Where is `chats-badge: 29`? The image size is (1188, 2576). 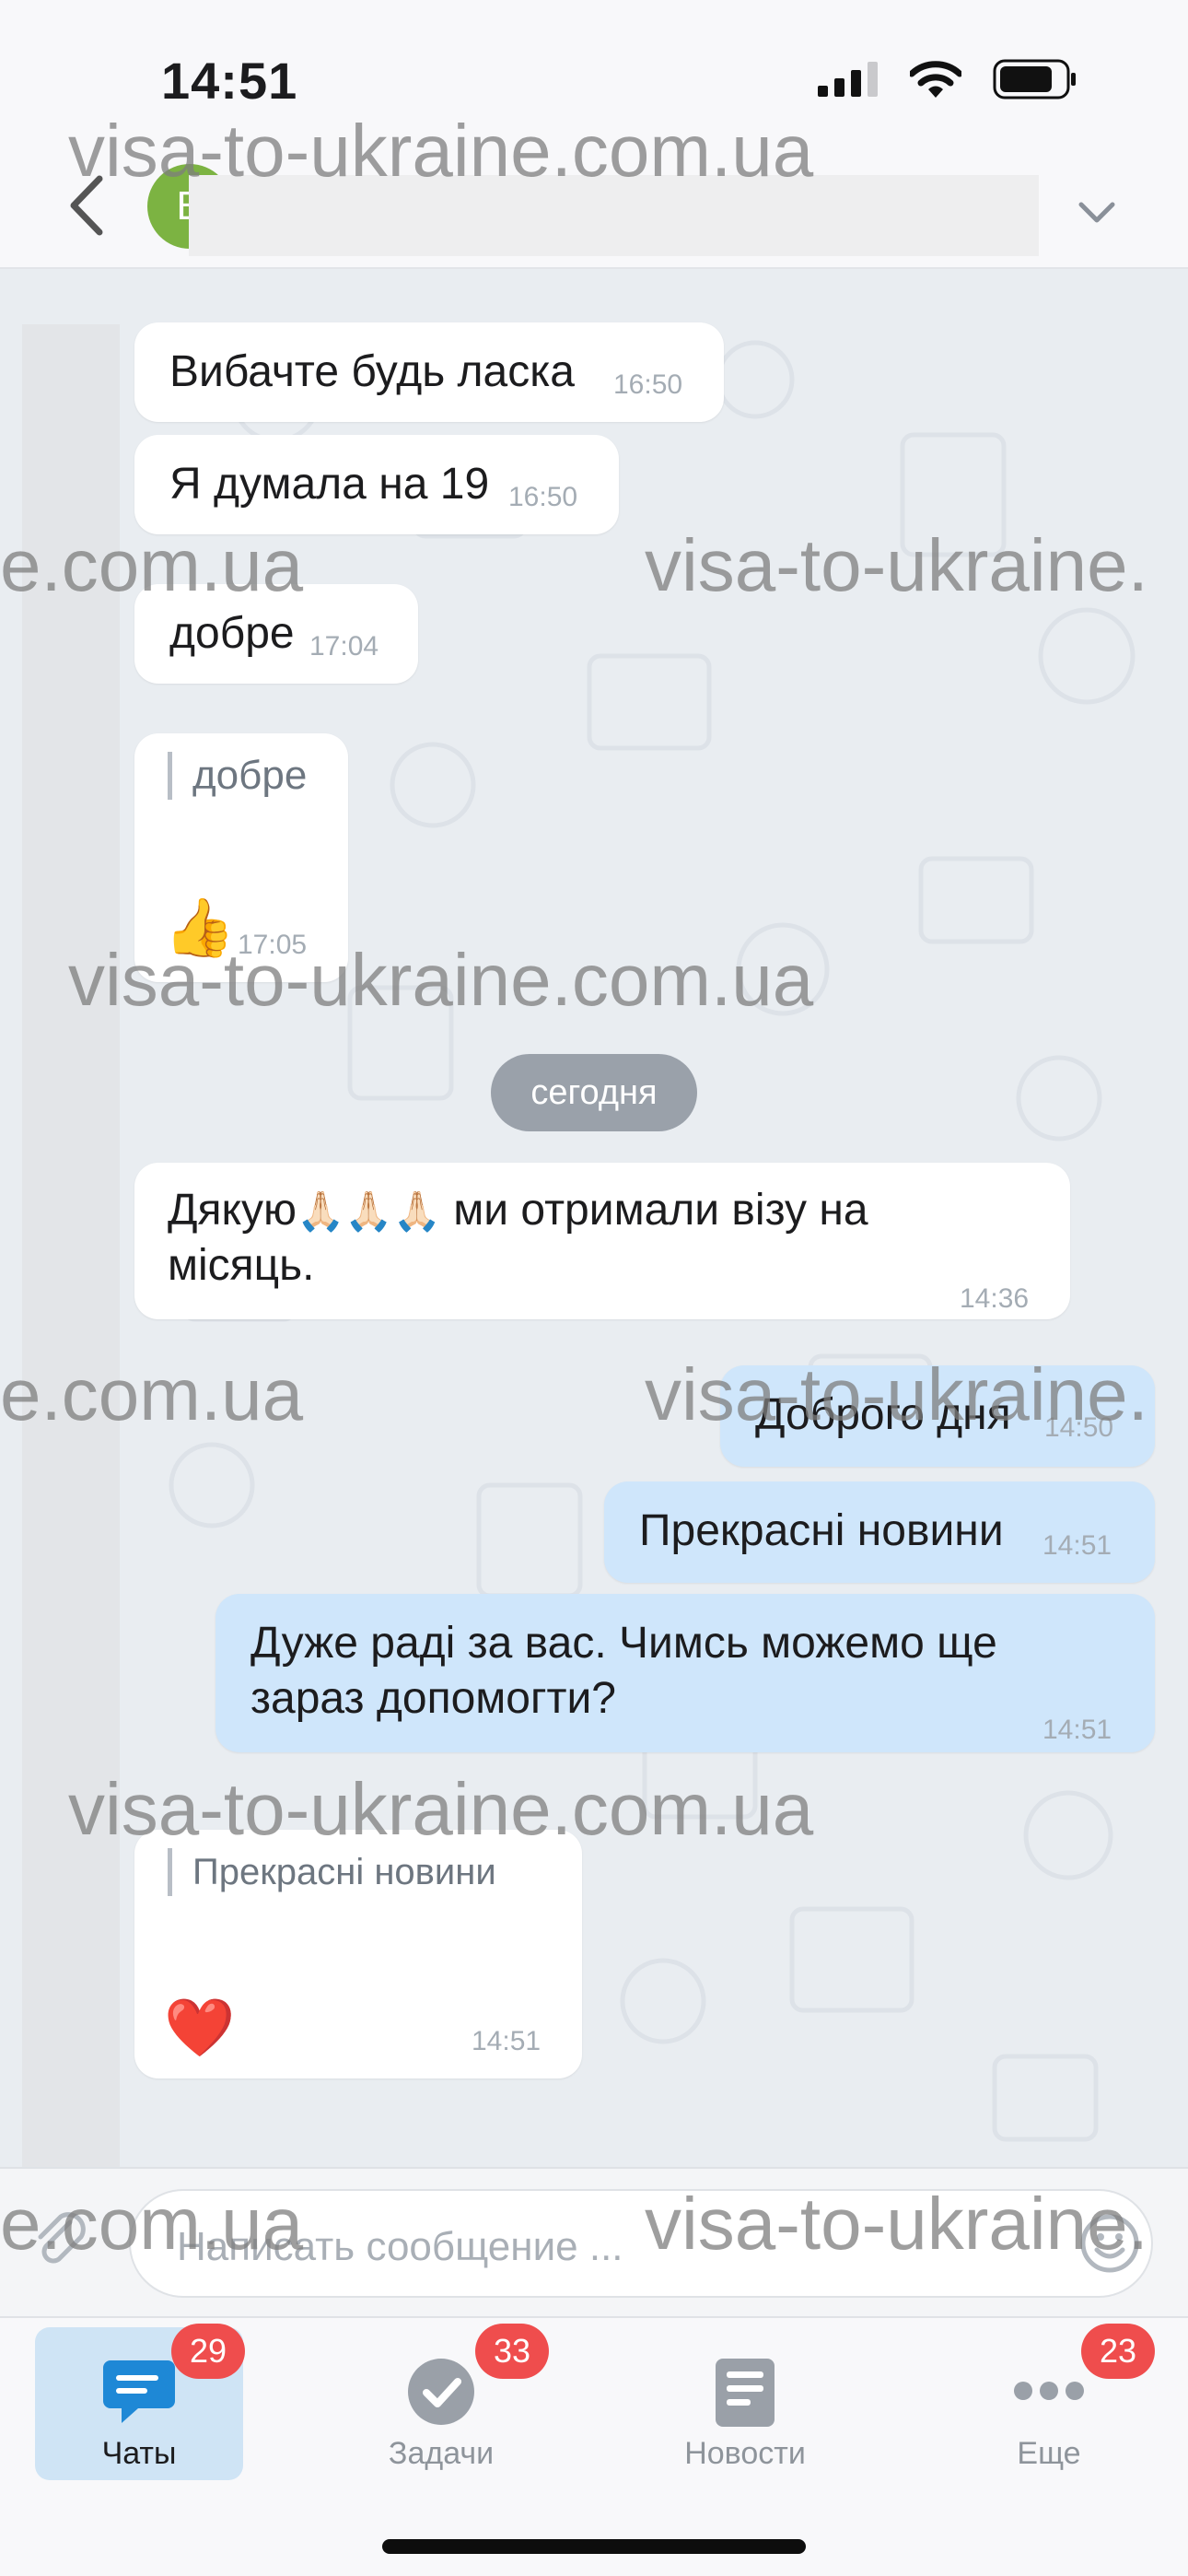
chats-badge: 29 is located at coordinates (208, 2352).